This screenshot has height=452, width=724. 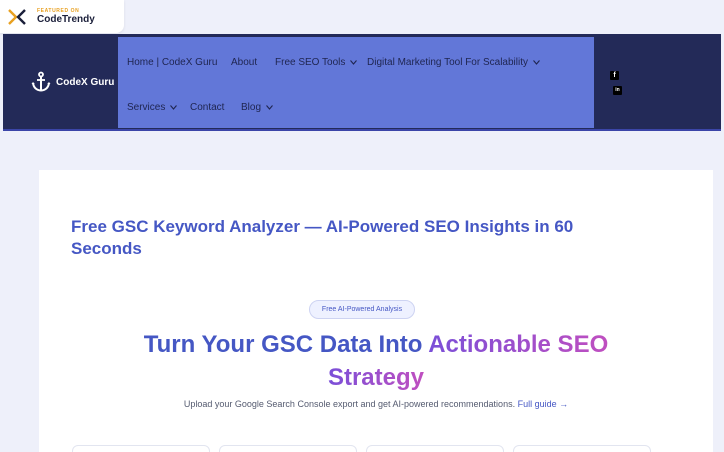 I want to click on codetrendy-logo-icon, so click(x=17, y=17).